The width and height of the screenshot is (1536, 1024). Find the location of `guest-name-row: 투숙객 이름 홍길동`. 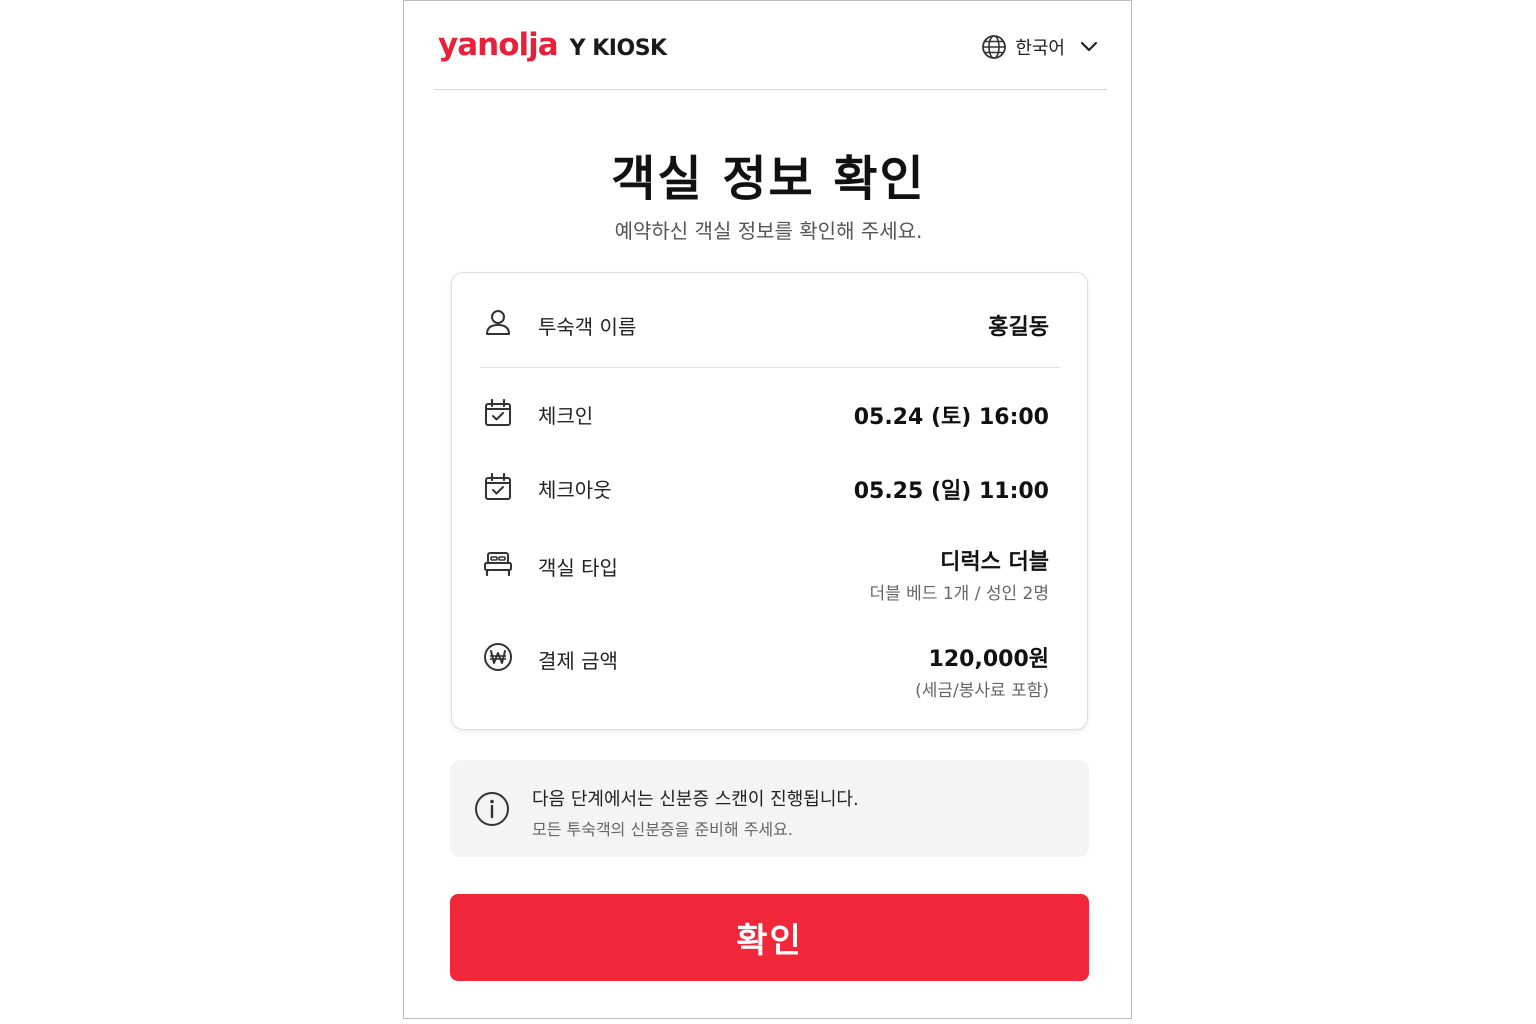

guest-name-row: 투숙객 이름 홍길동 is located at coordinates (770, 320).